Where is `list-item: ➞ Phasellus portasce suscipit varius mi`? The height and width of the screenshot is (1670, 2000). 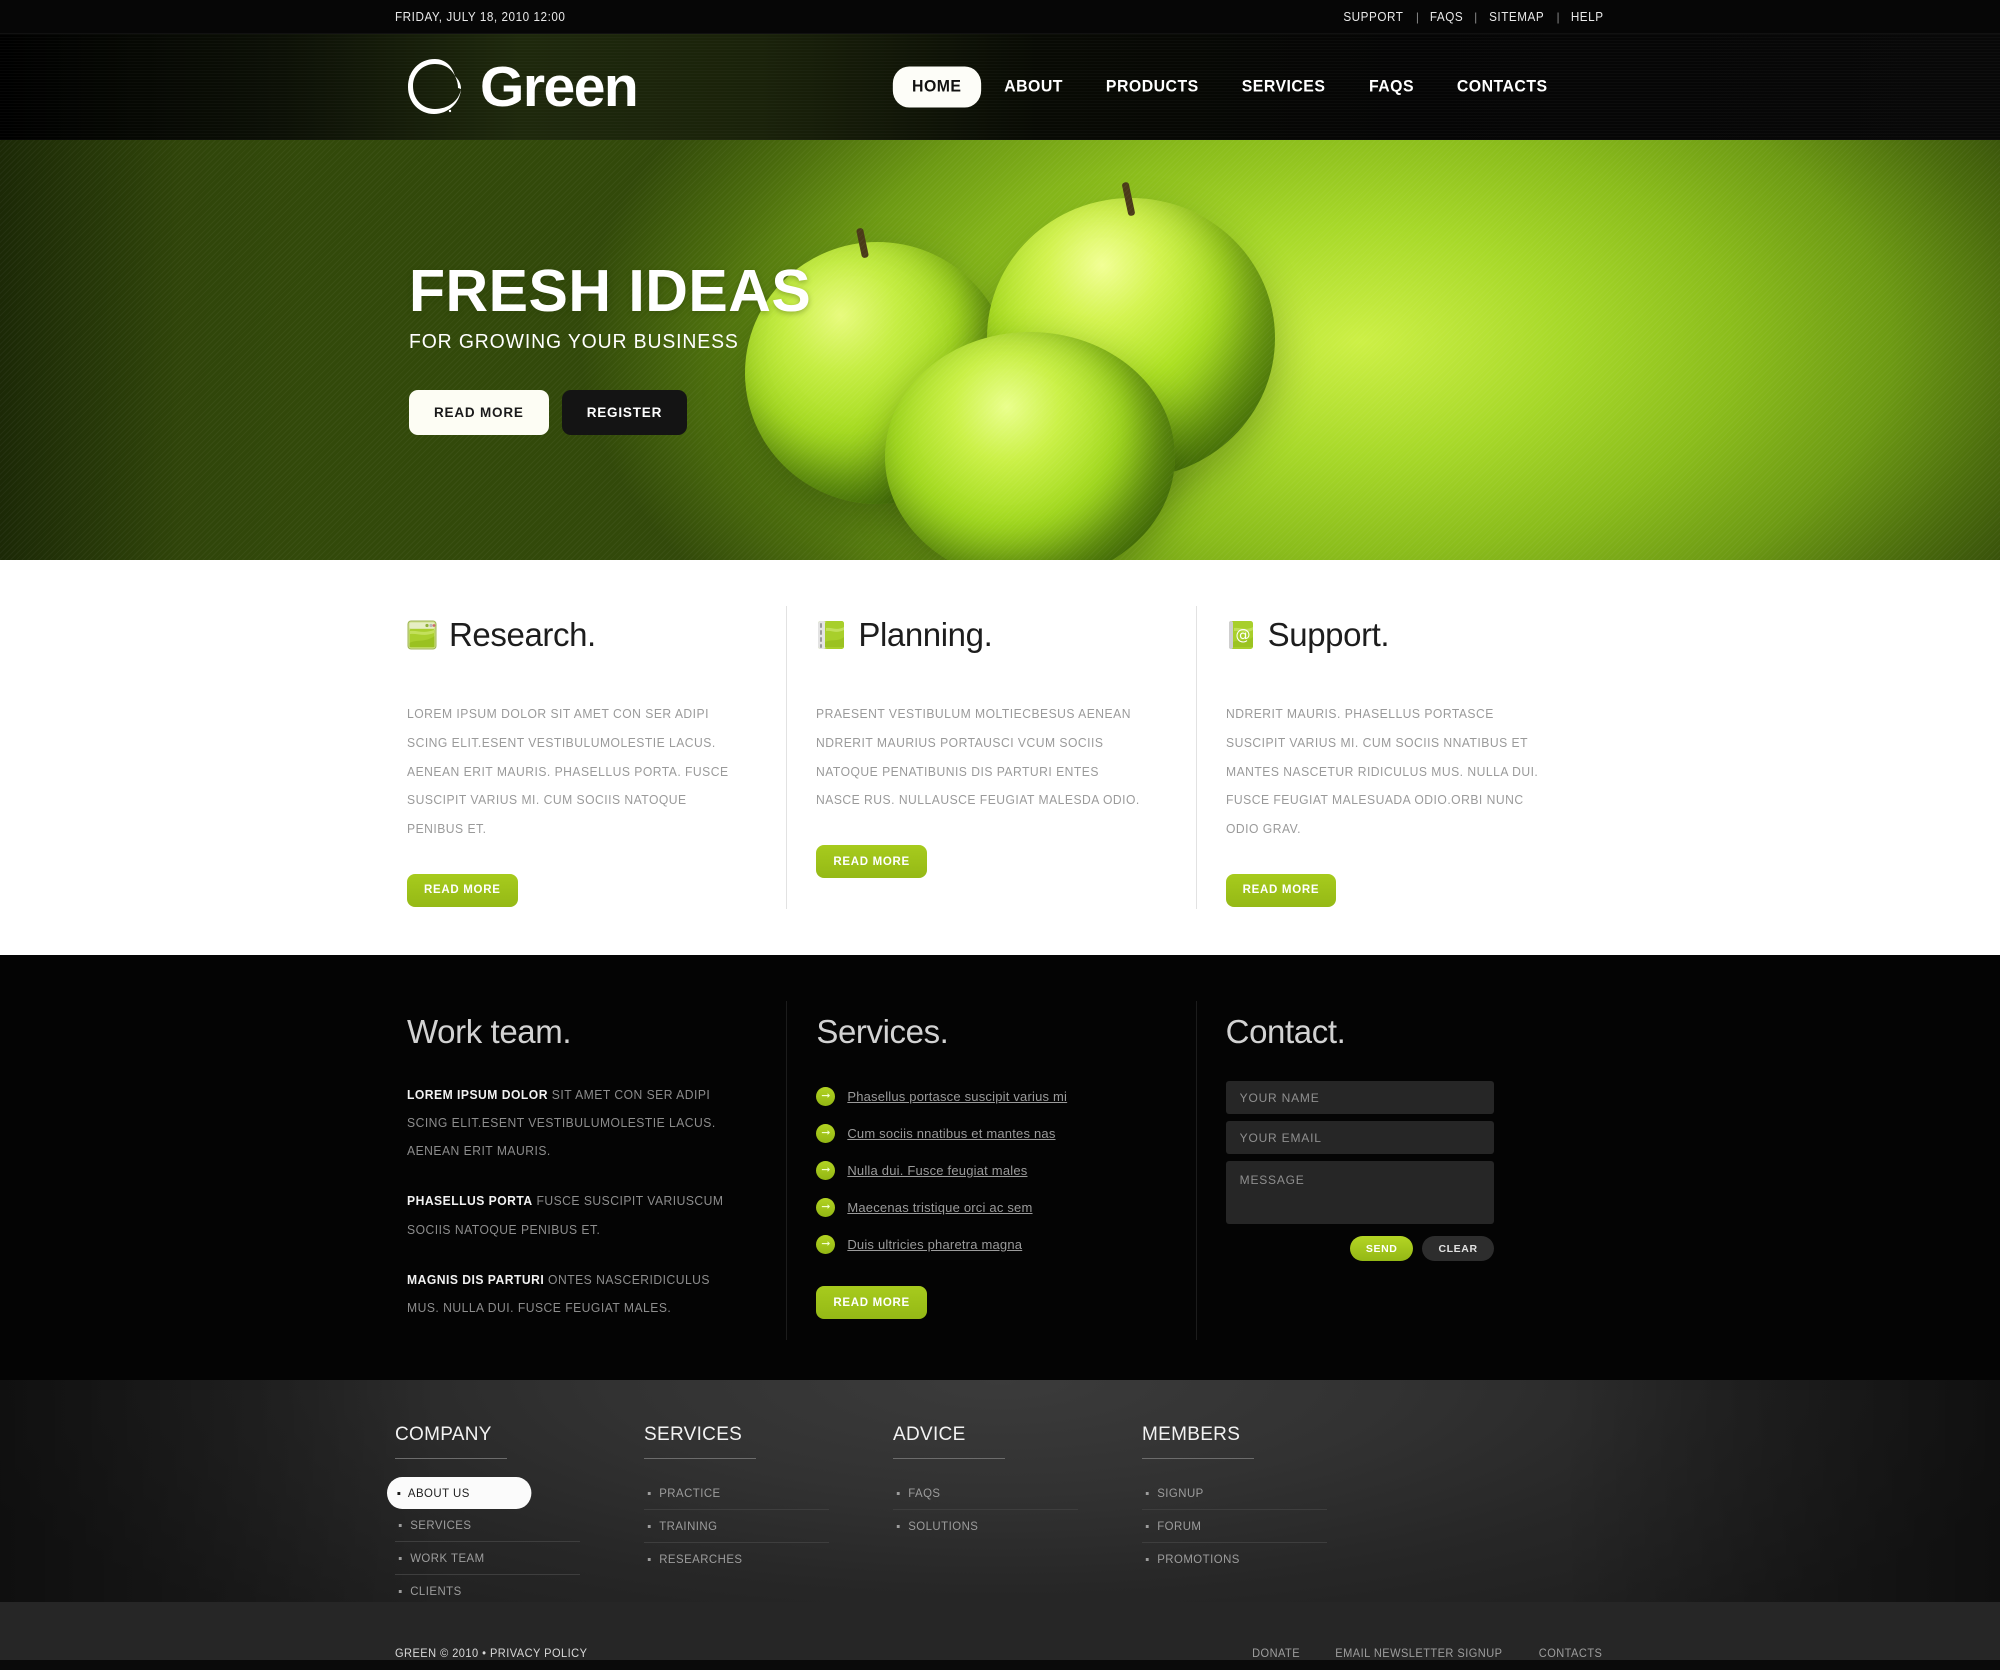
list-item: ➞ Phasellus portasce suscipit varius mi is located at coordinates (985, 1096).